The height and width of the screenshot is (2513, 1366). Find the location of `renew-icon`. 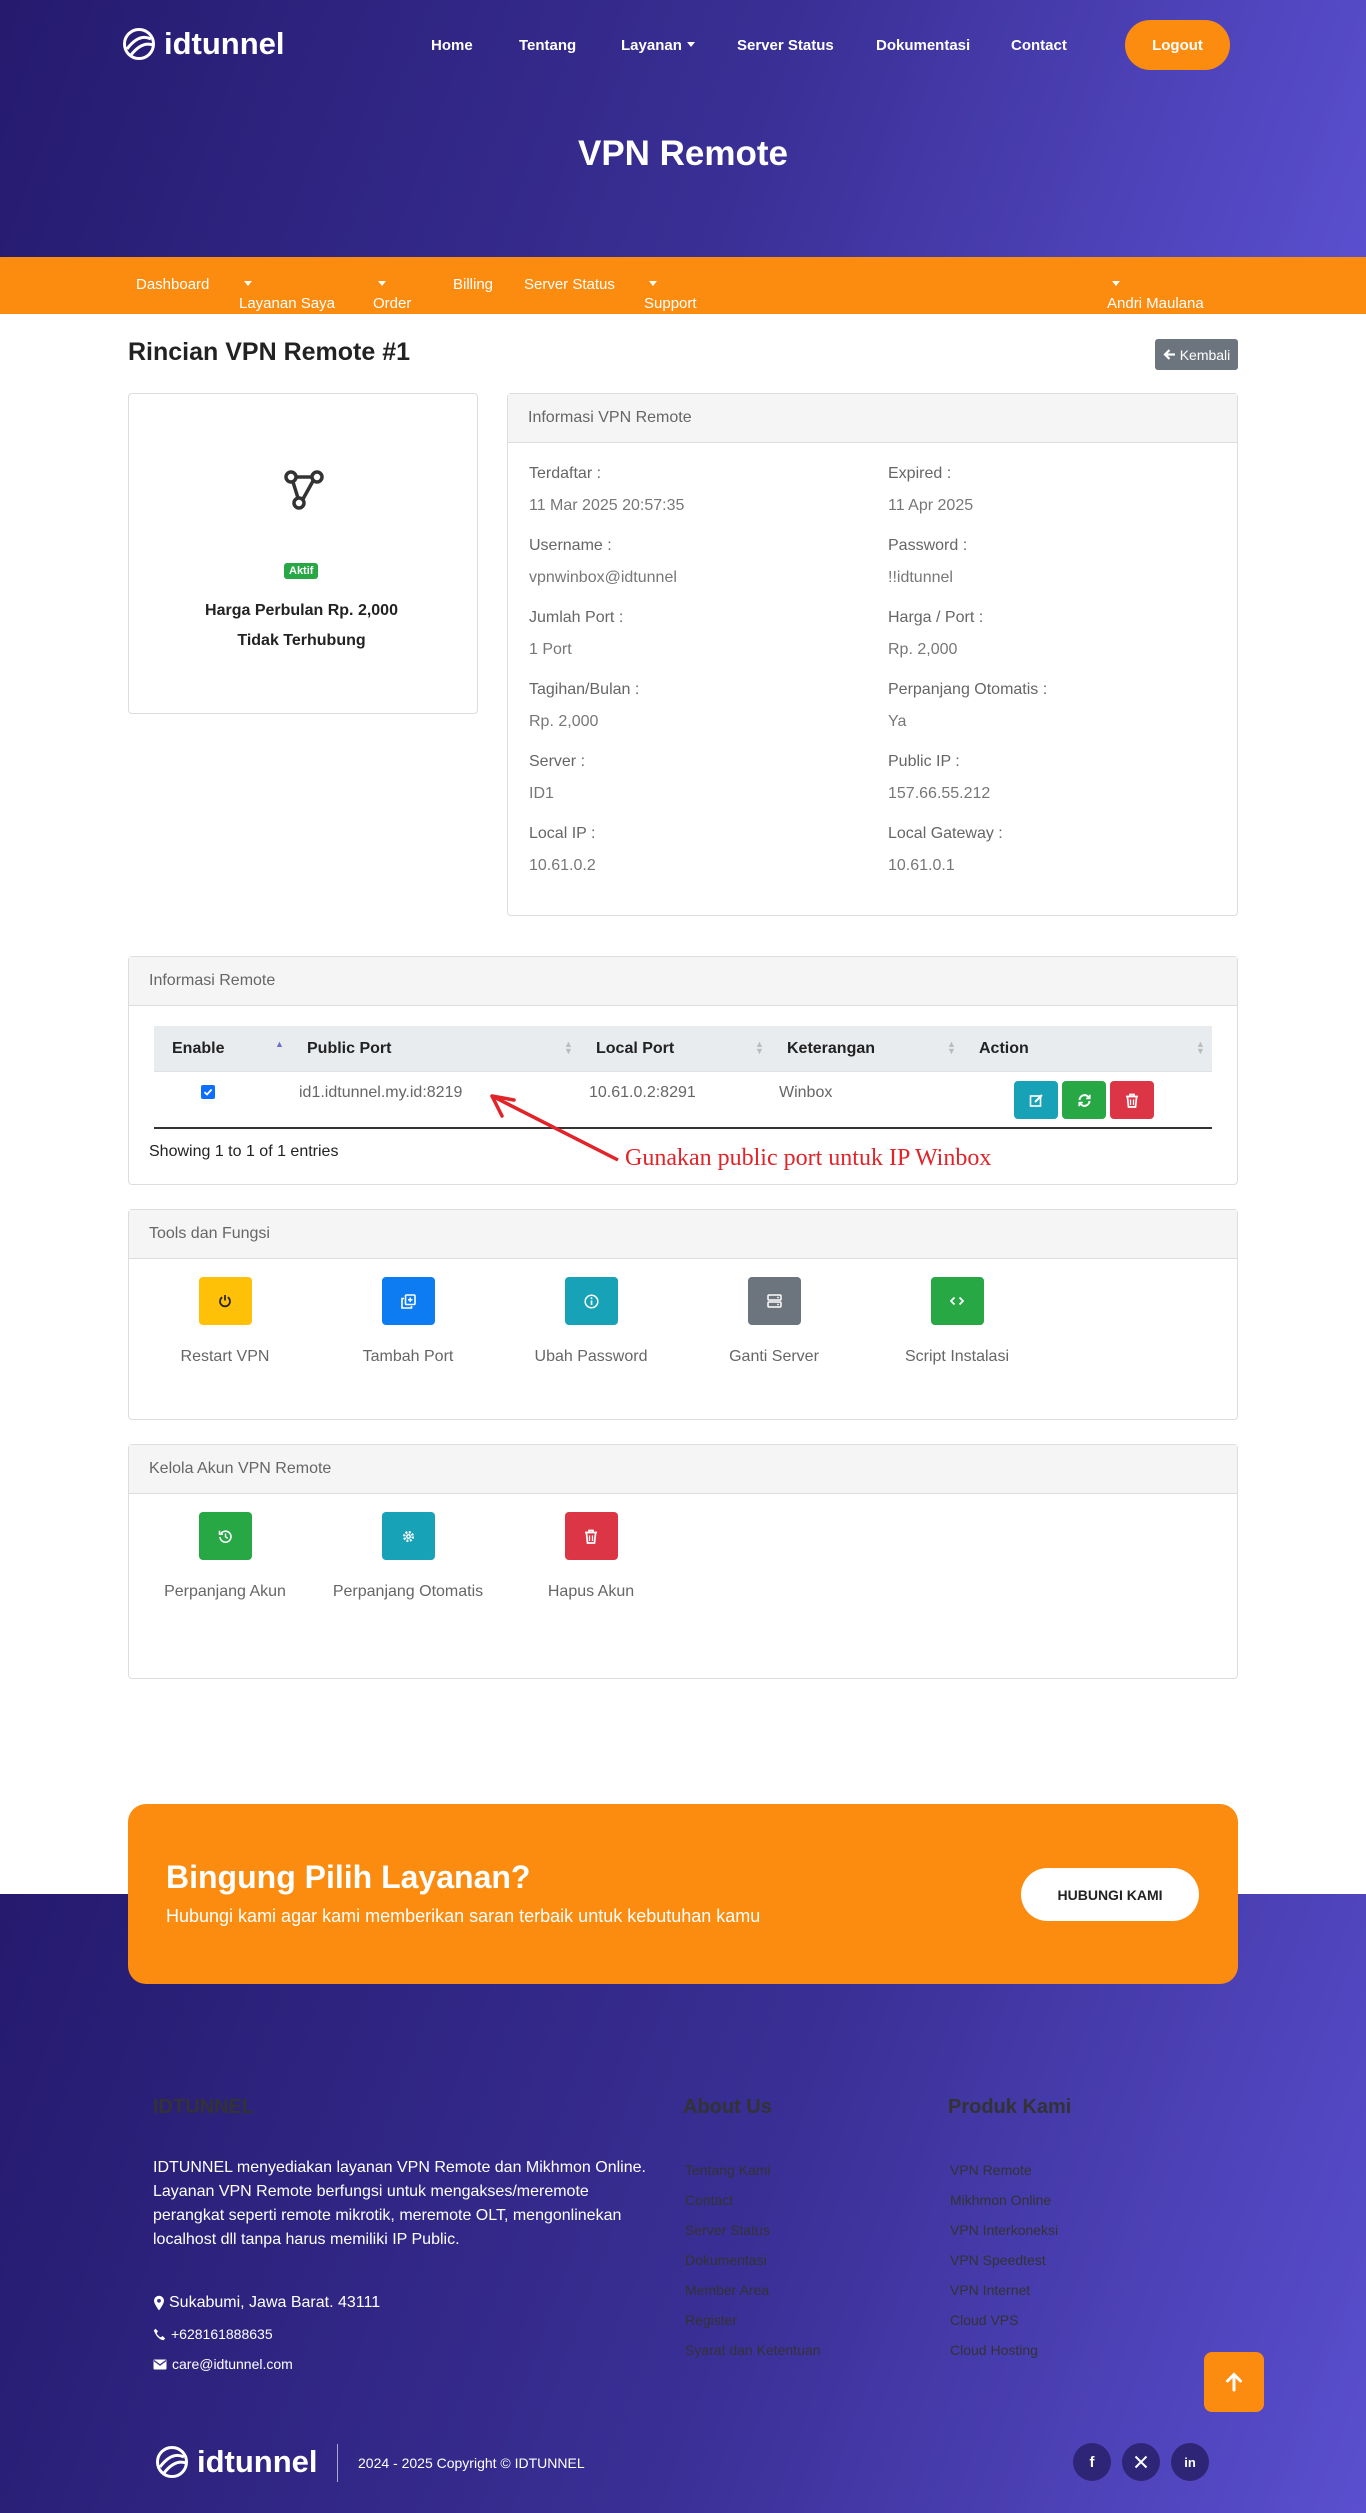

renew-icon is located at coordinates (225, 1536).